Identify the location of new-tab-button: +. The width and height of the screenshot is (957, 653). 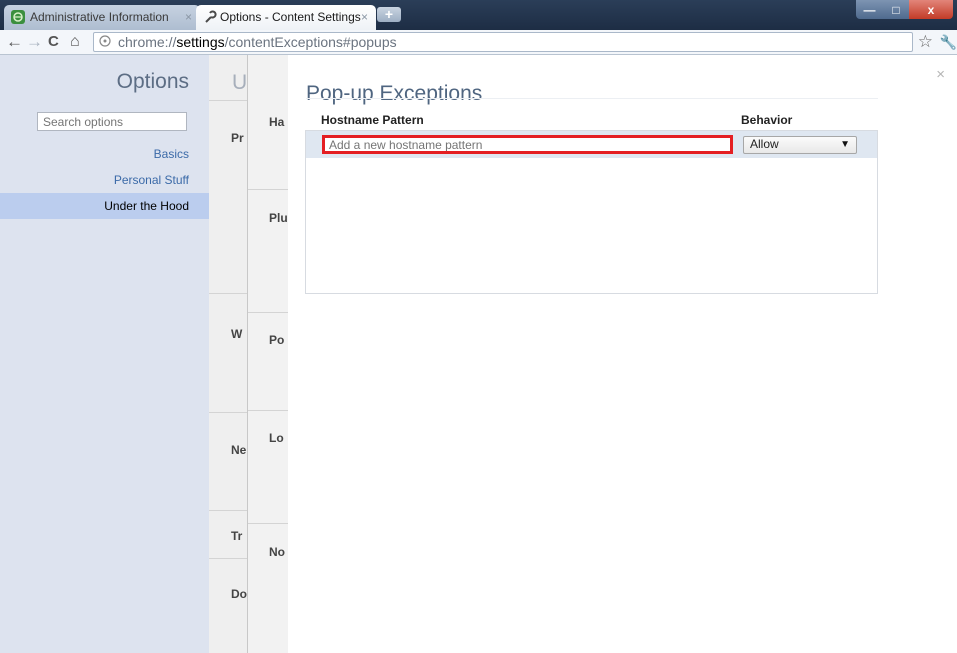
(389, 14).